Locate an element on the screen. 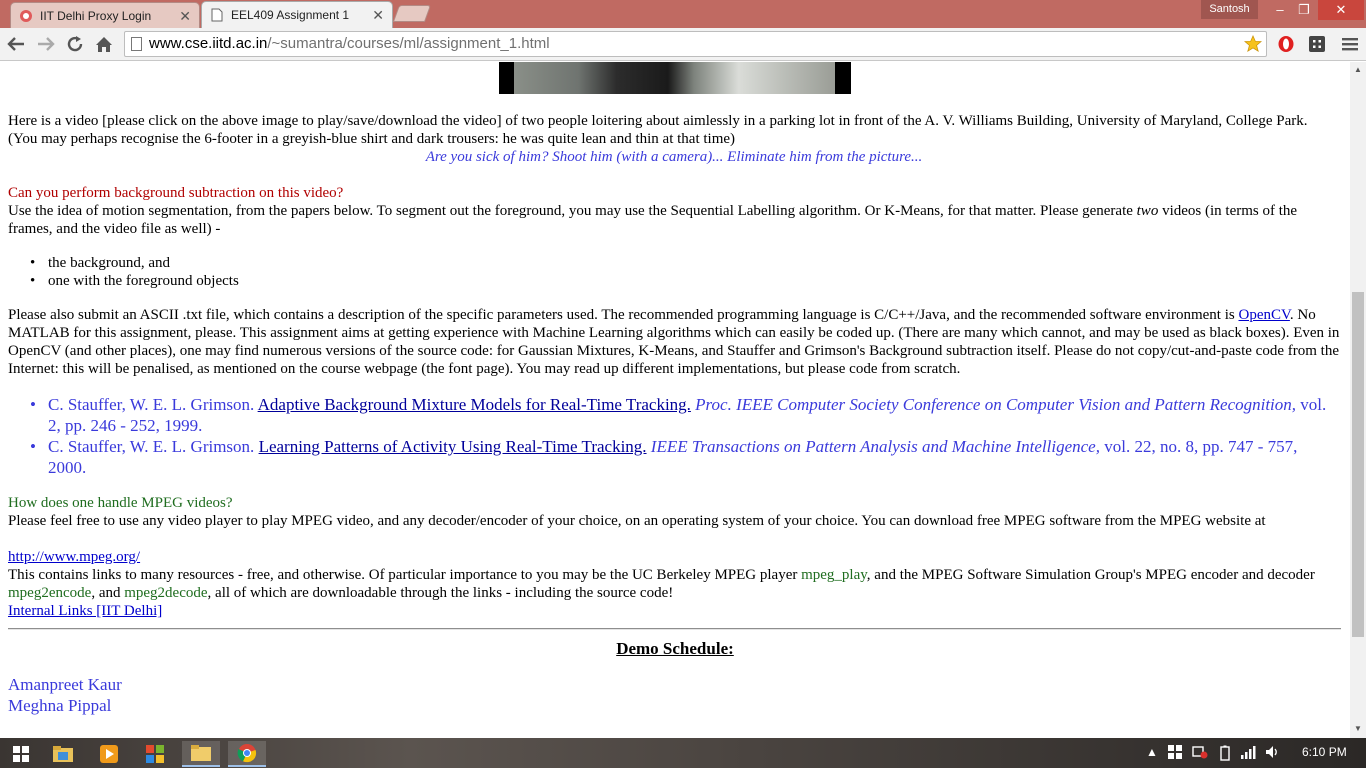 The image size is (1366, 768). puzzle-extension-button is located at coordinates (1317, 44).